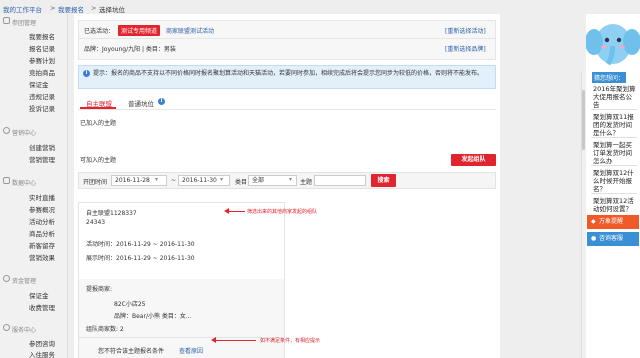 This screenshot has width=640, height=358. I want to click on end-date-value: 2016-11-30, so click(199, 180).